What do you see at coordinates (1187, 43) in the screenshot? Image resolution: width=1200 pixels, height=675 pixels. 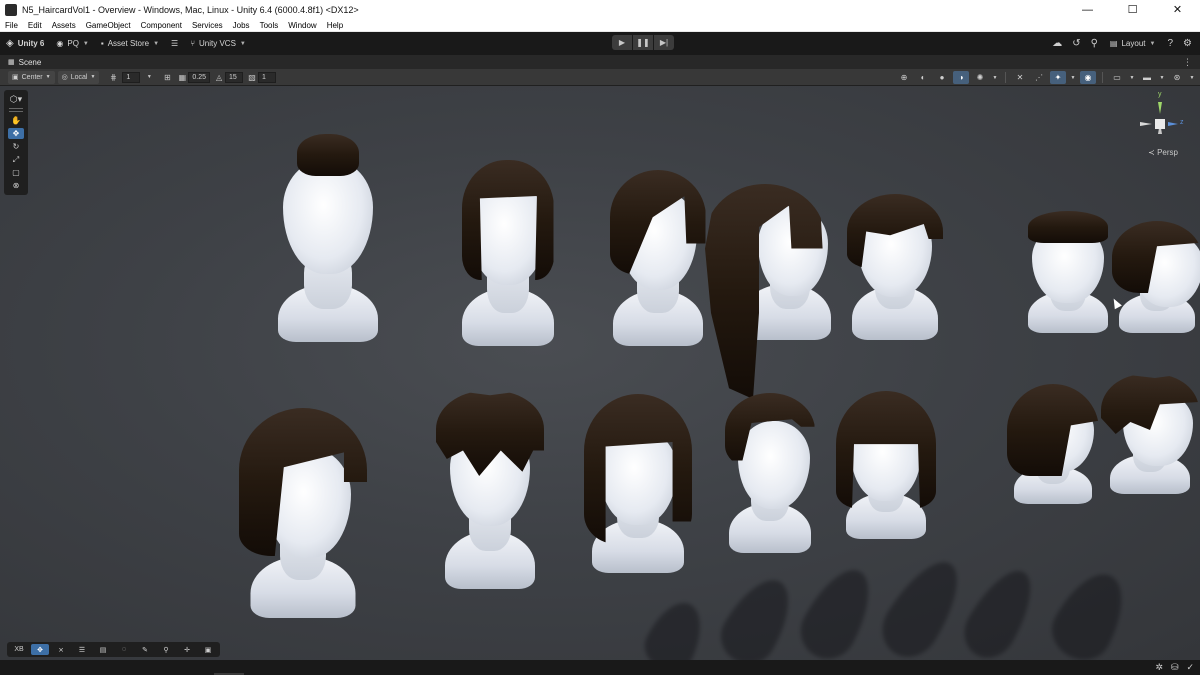 I see `settings-icon: ⚙` at bounding box center [1187, 43].